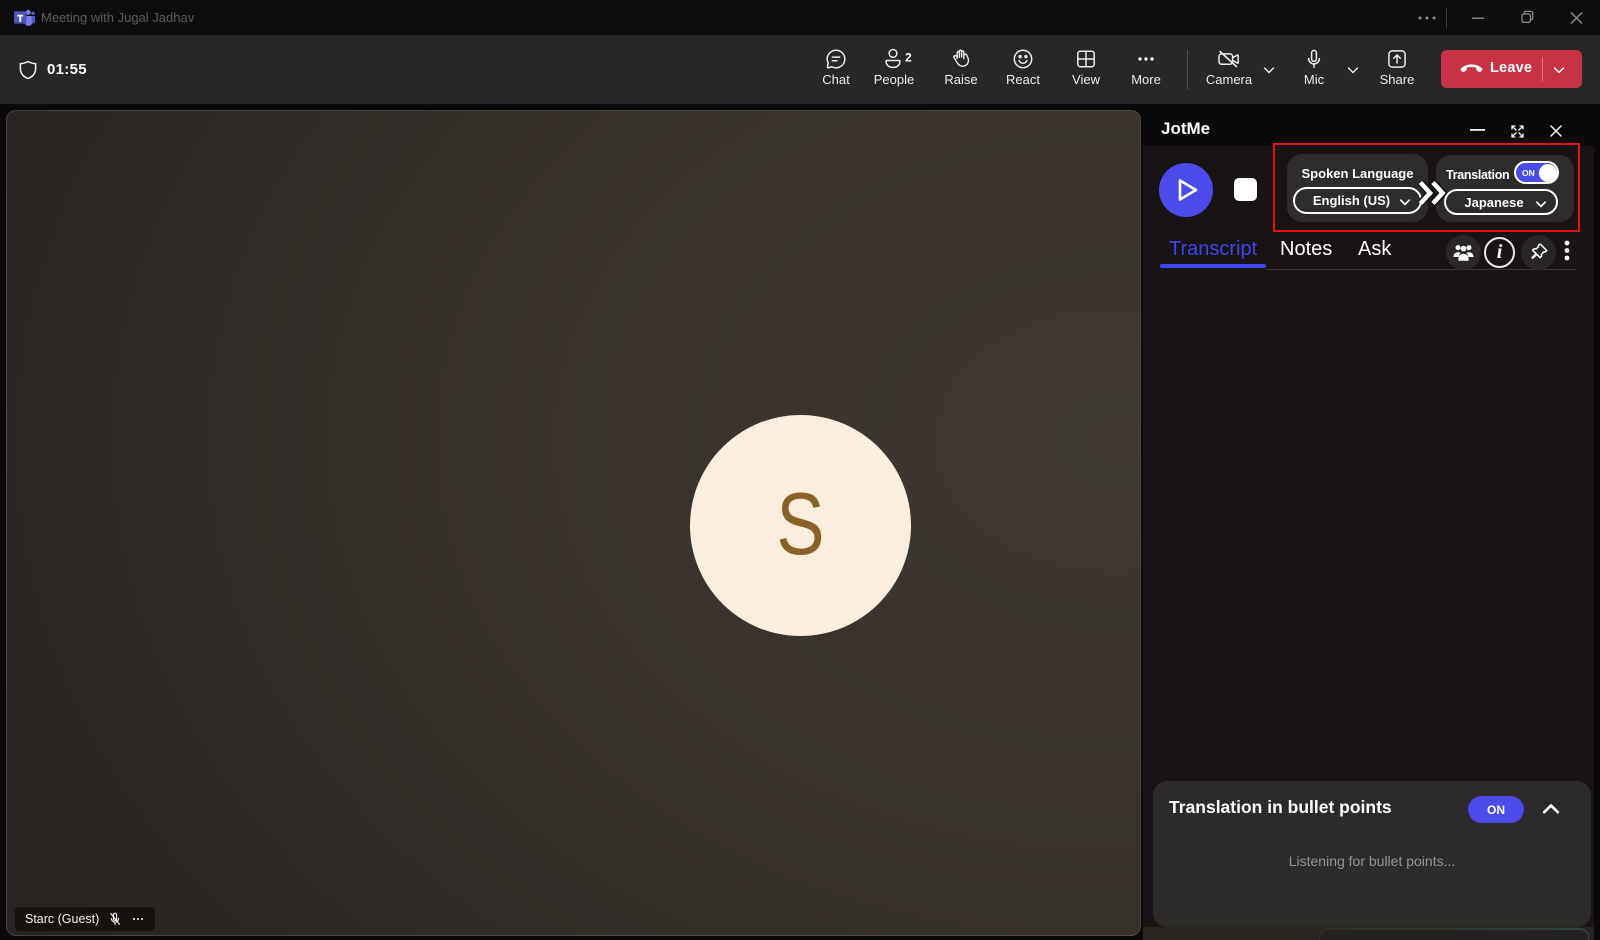  I want to click on svg-text: 2, so click(908, 58).